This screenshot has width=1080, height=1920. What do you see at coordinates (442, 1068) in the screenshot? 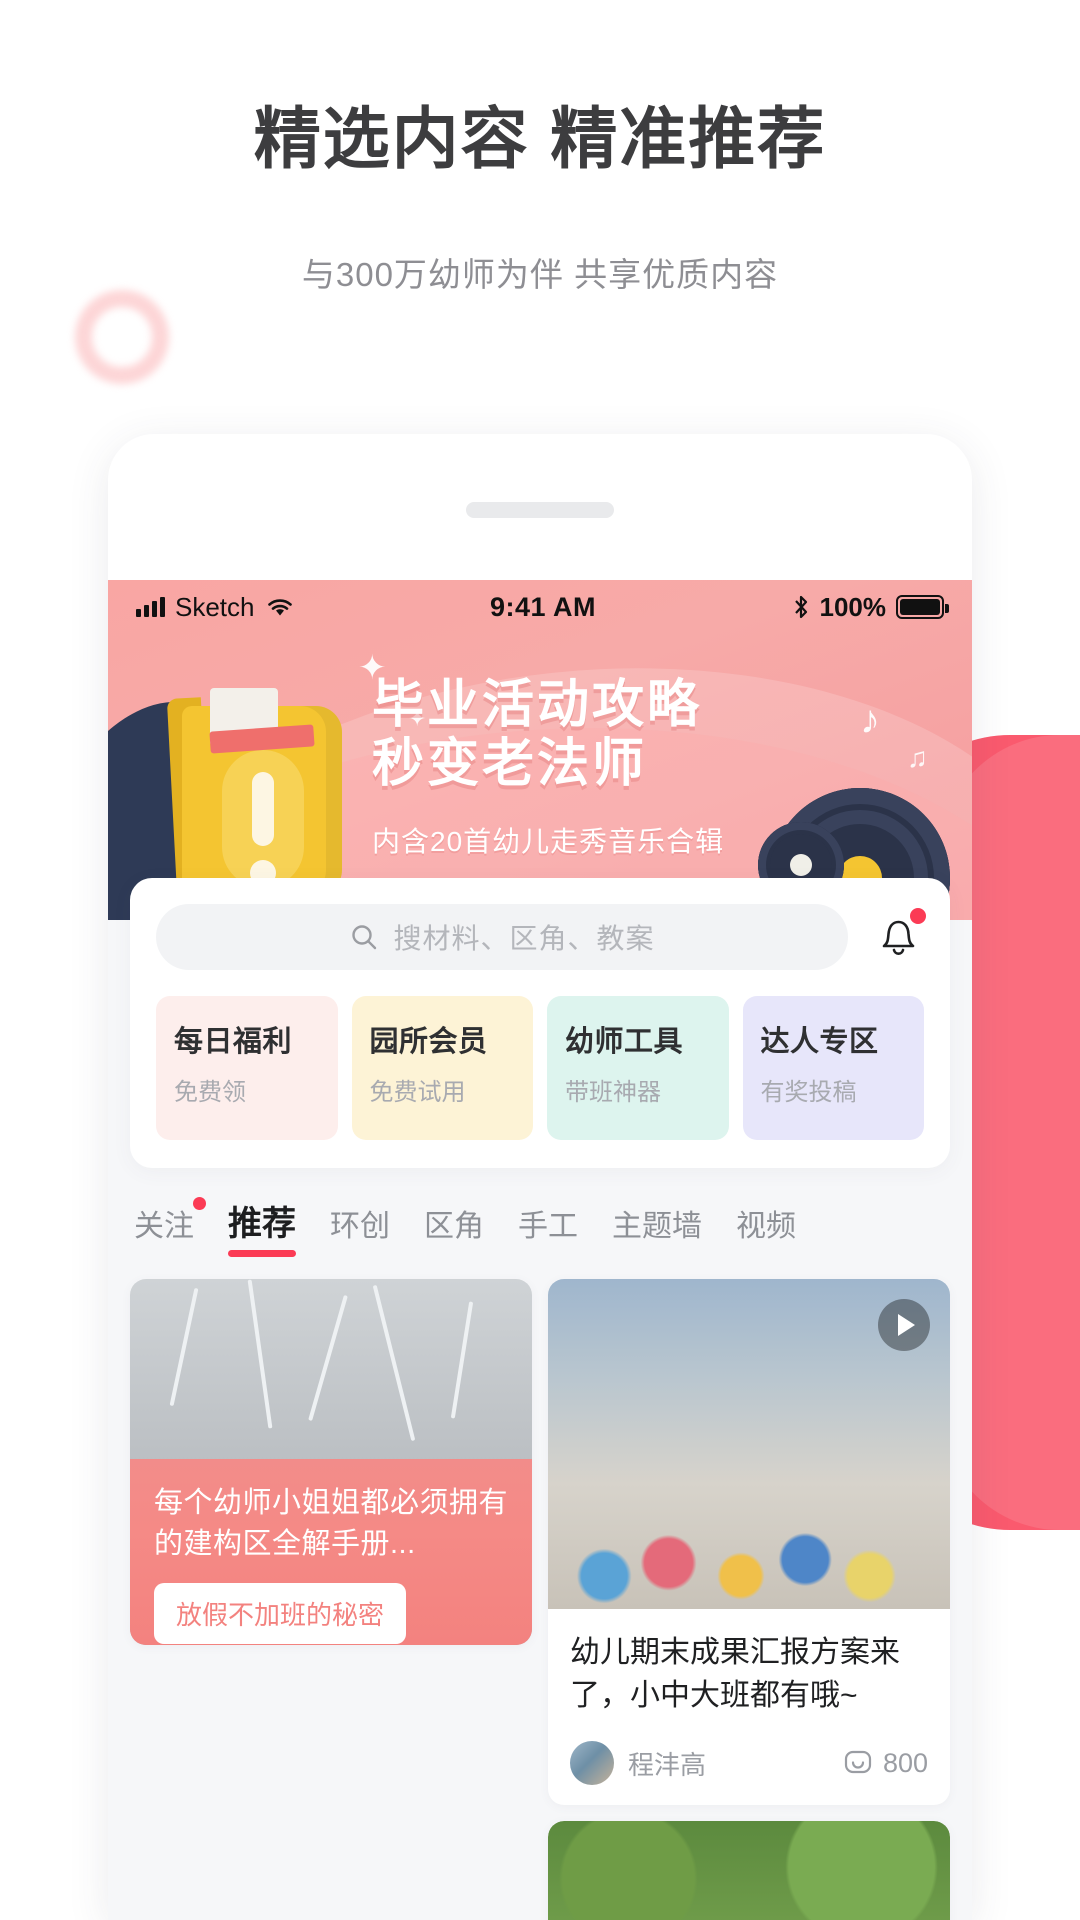
I see `quicklink-school-member: 园所会员 免费试用` at bounding box center [442, 1068].